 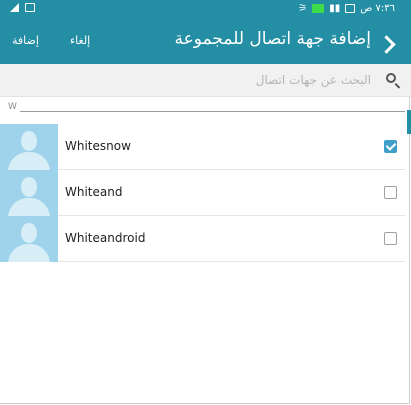 What do you see at coordinates (94, 192) in the screenshot?
I see `contact-name: Whiteand` at bounding box center [94, 192].